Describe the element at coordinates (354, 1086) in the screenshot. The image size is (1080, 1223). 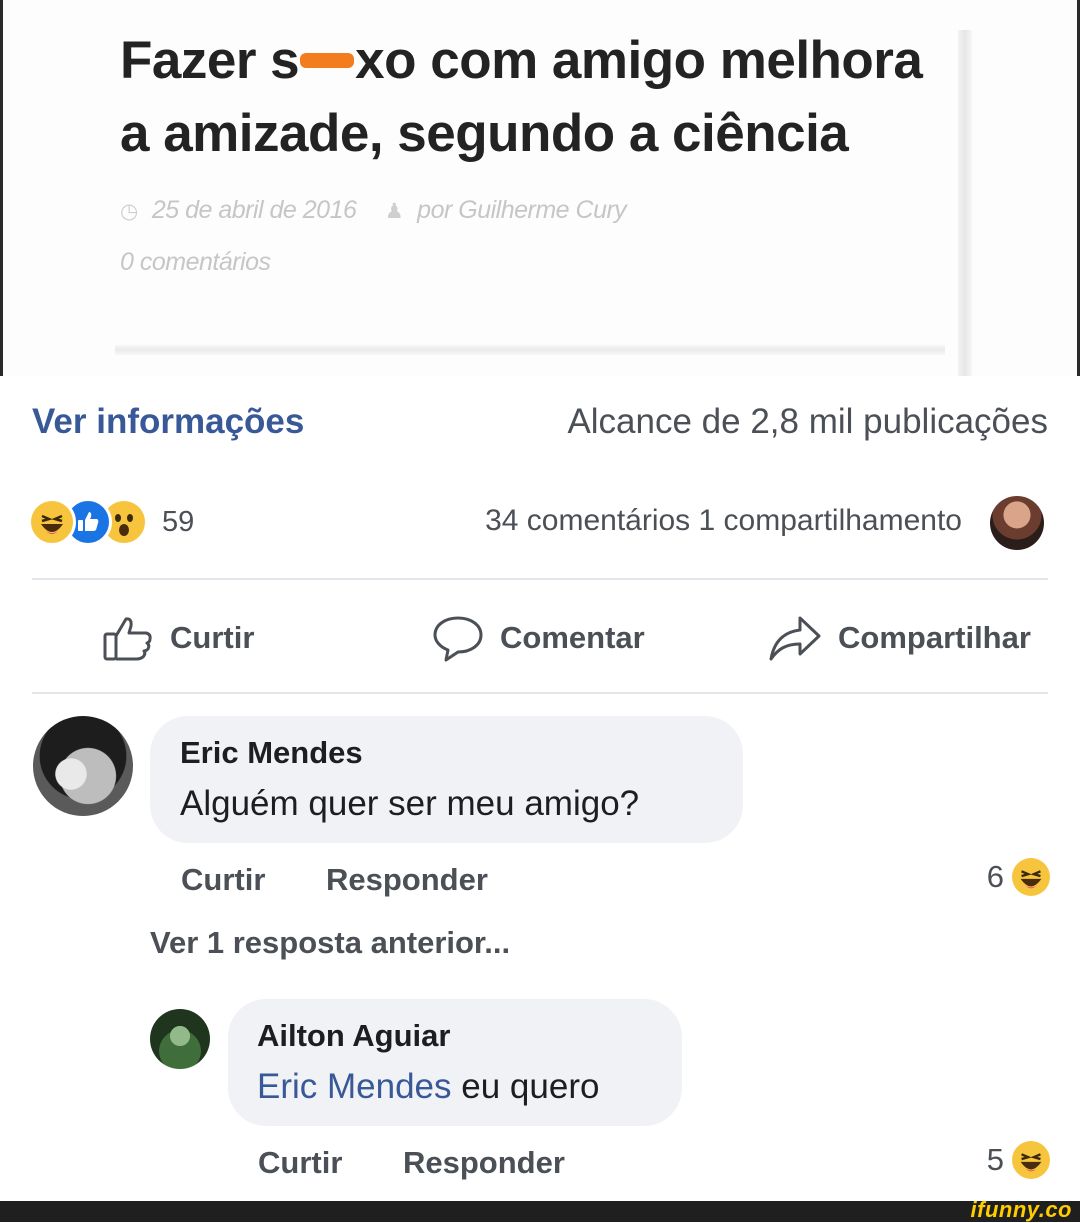
I see `mention-link: Eric Mendes` at that location.